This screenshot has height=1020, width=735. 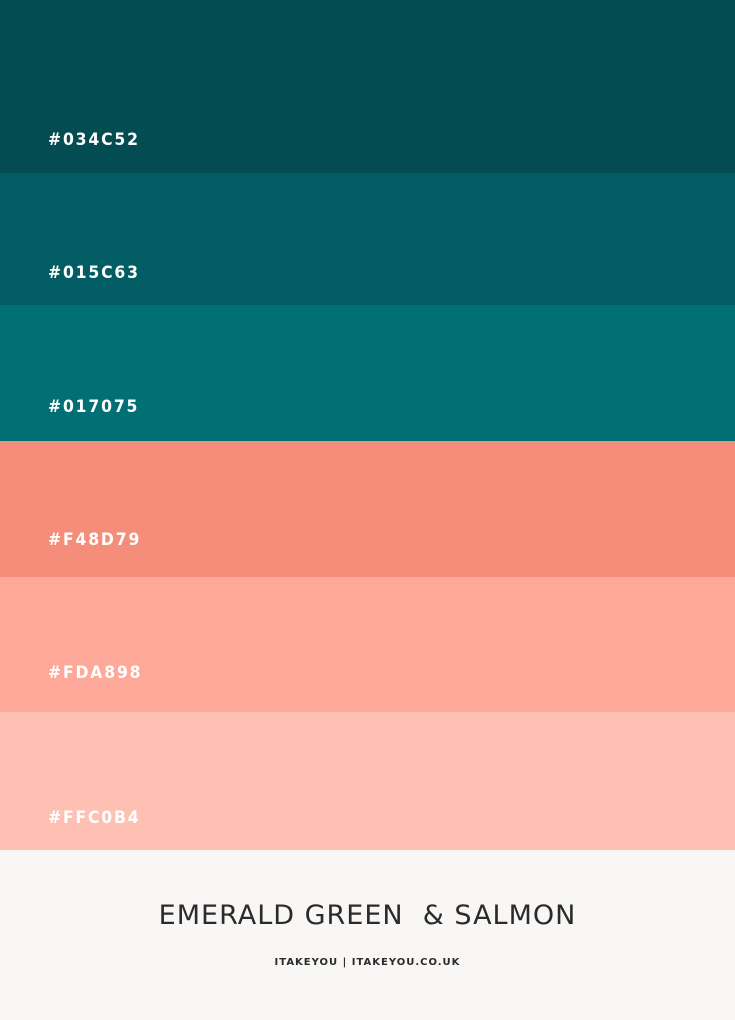 What do you see at coordinates (95, 673) in the screenshot?
I see `swatch-hex-label: #FDA898` at bounding box center [95, 673].